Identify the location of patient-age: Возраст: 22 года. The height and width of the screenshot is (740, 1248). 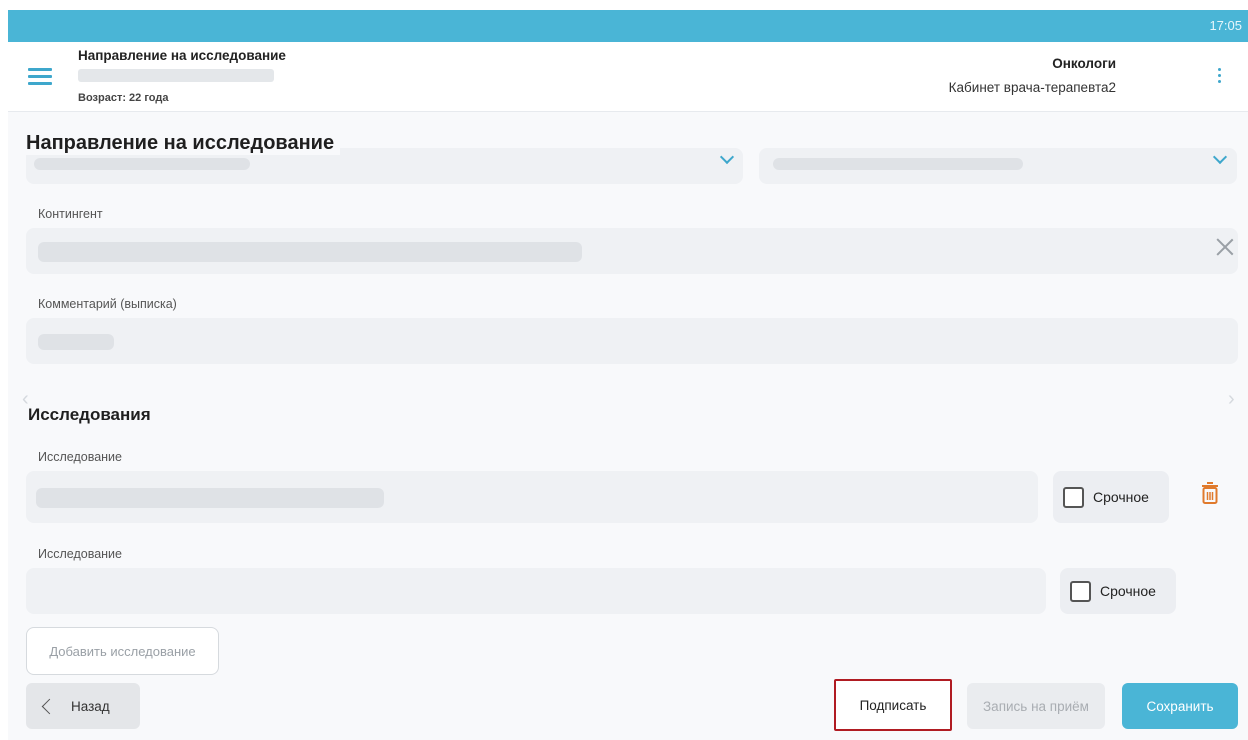
(123, 98).